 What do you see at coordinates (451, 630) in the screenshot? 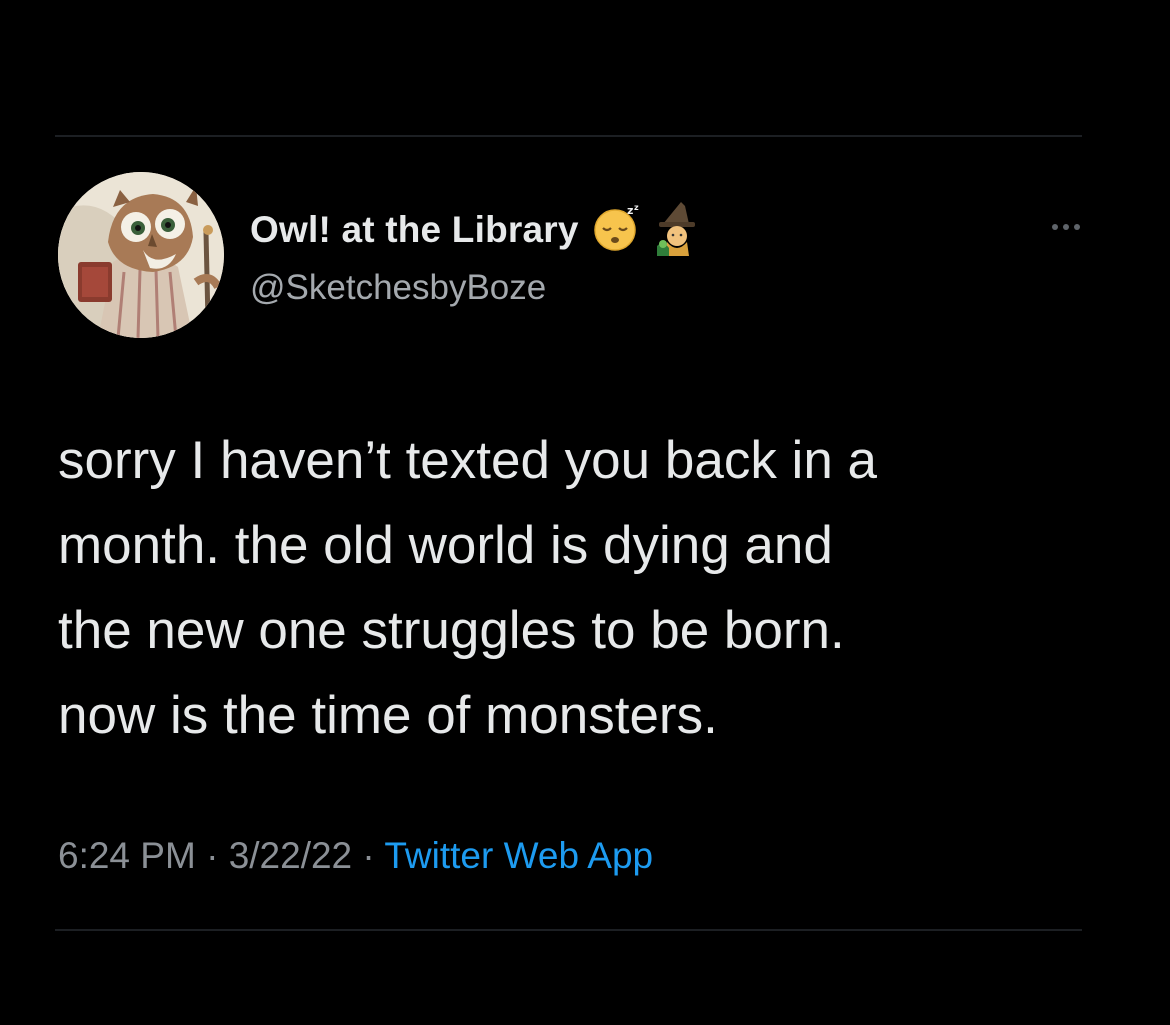
I see `tweet-text-line: the new one struggles to be born.` at bounding box center [451, 630].